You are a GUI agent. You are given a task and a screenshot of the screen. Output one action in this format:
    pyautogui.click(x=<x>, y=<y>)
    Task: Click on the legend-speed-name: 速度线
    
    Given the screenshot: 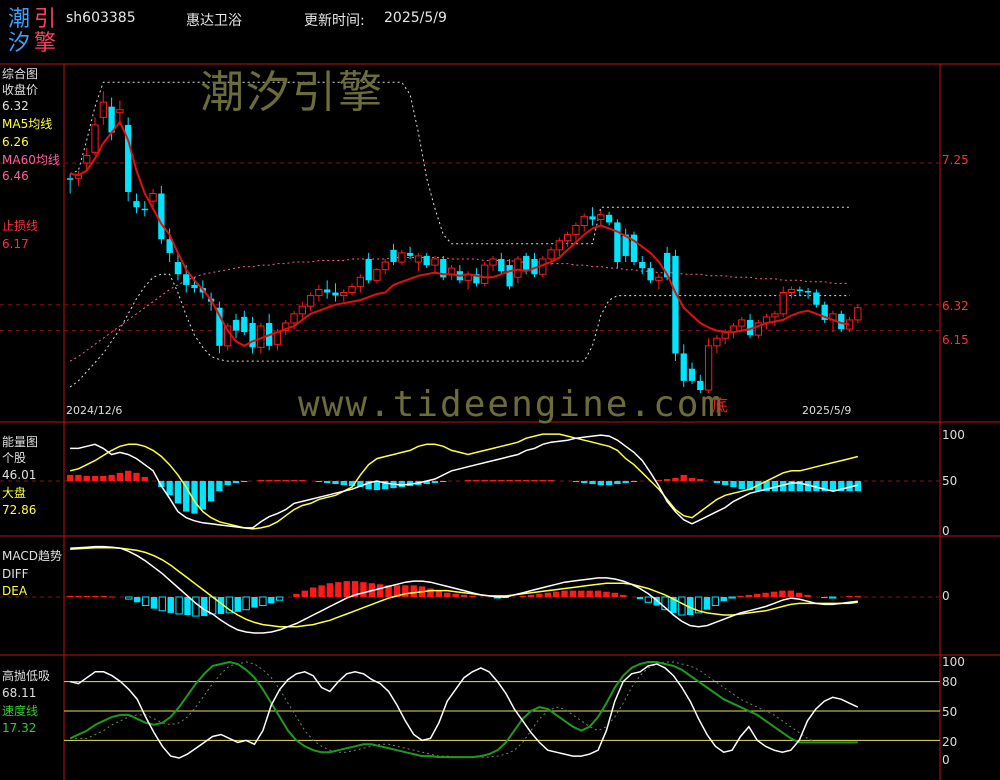 What is the action you would take?
    pyautogui.click(x=20, y=711)
    